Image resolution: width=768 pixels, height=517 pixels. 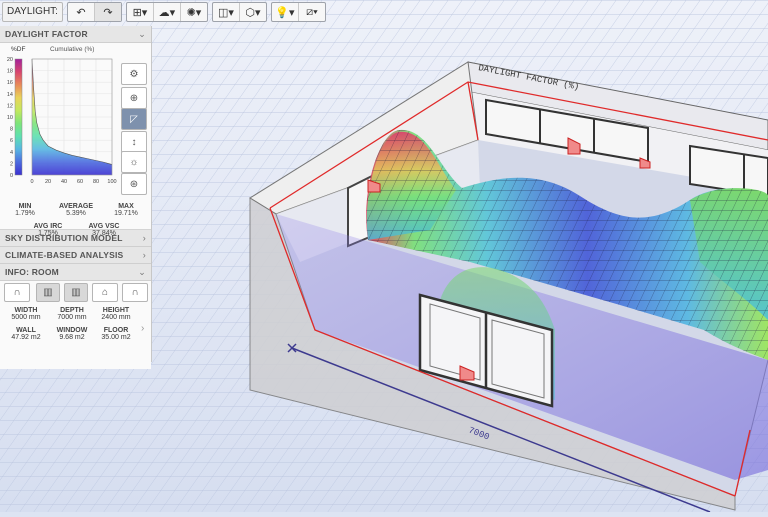 I want to click on y-tick-label: 16, so click(x=10, y=83).